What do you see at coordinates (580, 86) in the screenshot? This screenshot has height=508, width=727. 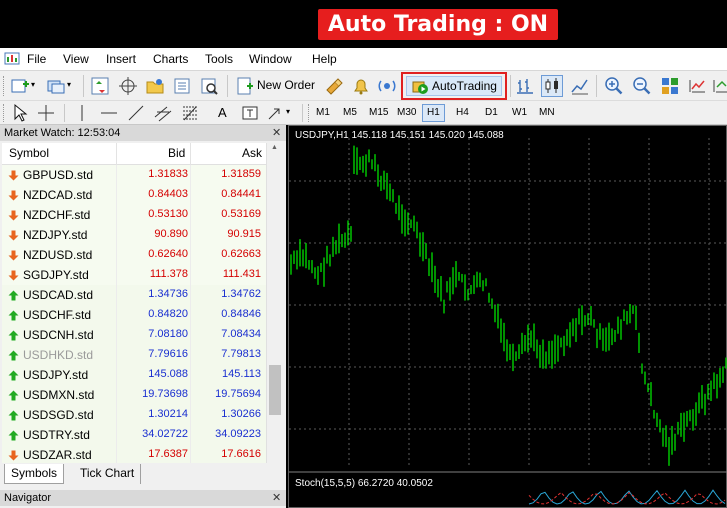 I see `line-chart-icon` at bounding box center [580, 86].